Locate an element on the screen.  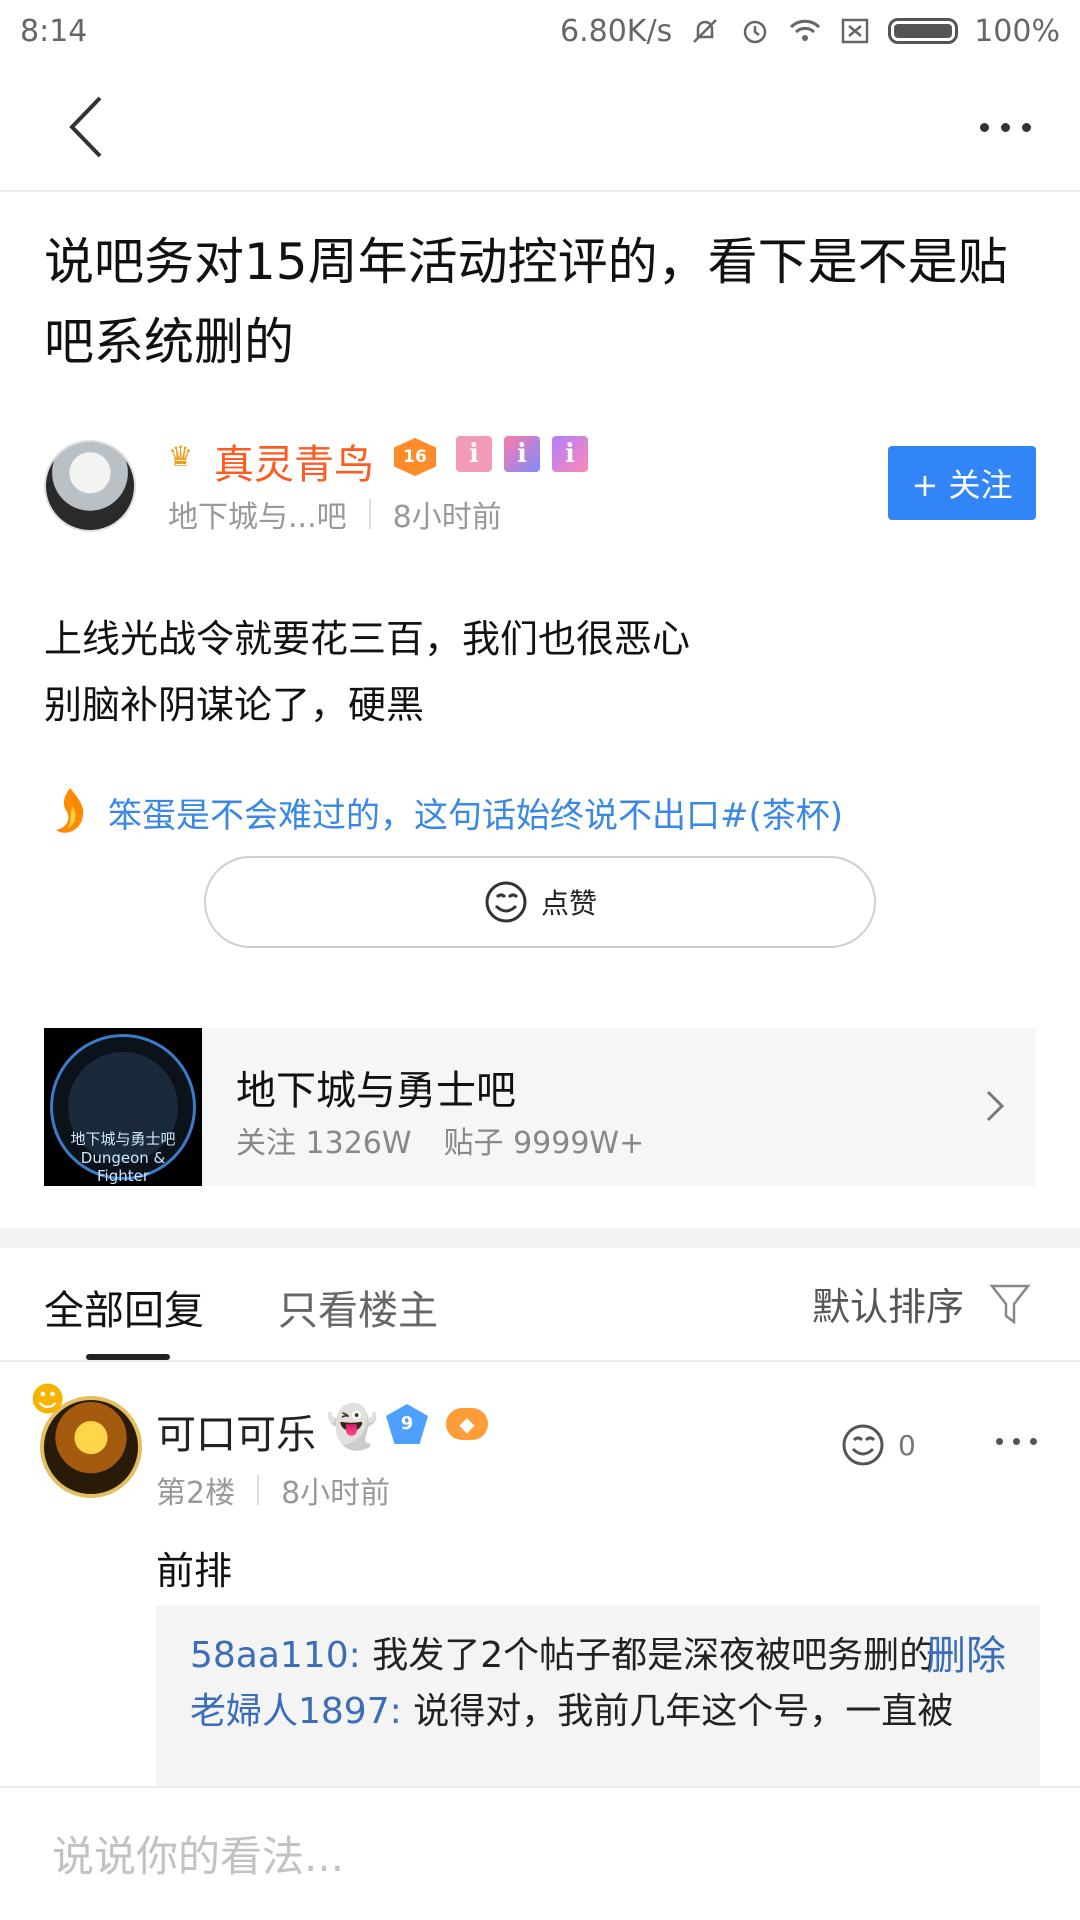
post-time: 8小时前 is located at coordinates (447, 517).